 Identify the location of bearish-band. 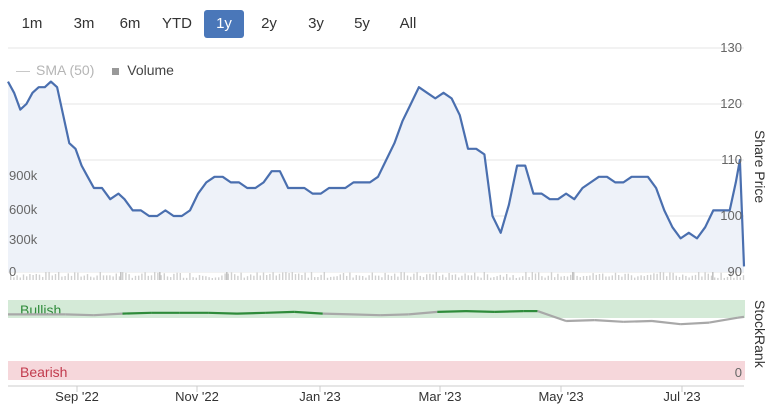
(376, 370).